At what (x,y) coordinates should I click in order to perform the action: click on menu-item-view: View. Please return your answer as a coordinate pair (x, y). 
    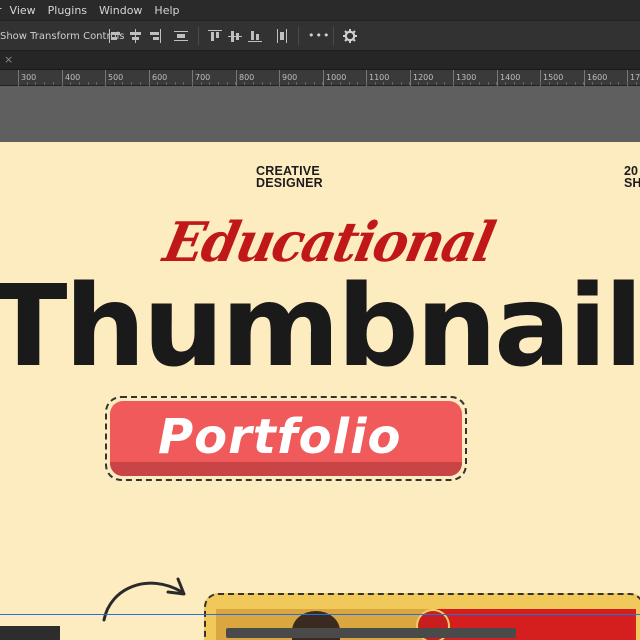
    Looking at the image, I should click on (23, 10).